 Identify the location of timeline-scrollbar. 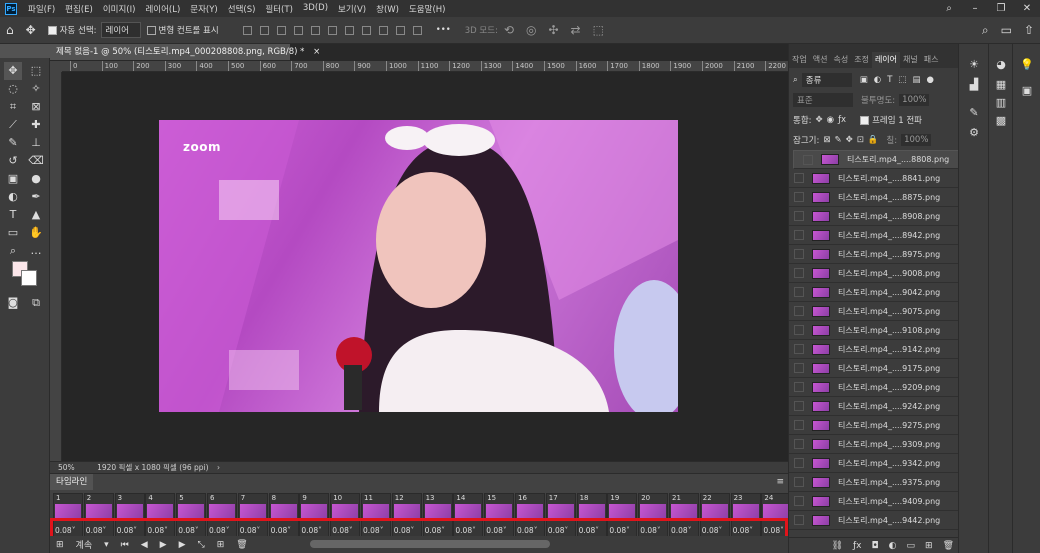
(430, 544).